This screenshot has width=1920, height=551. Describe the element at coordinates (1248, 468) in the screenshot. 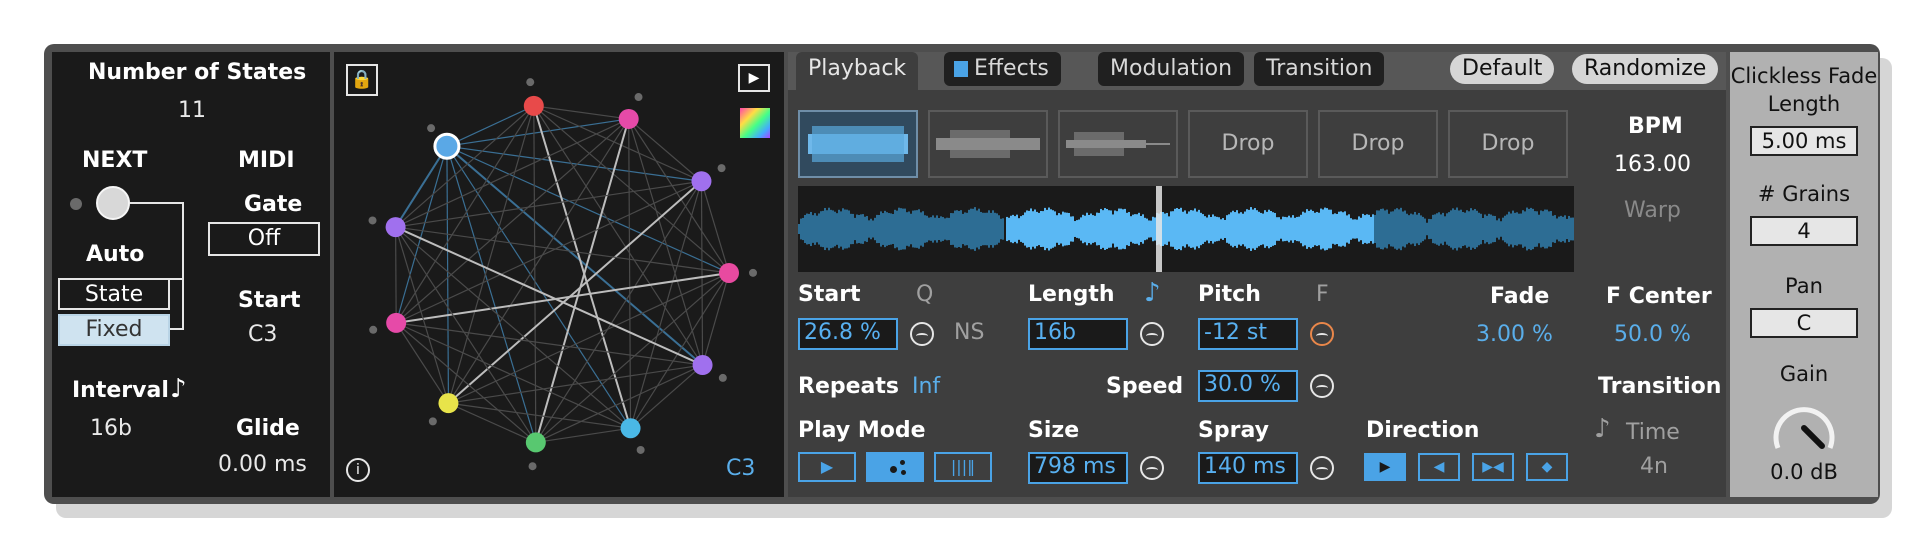

I see `spray-field: 140 ms` at that location.